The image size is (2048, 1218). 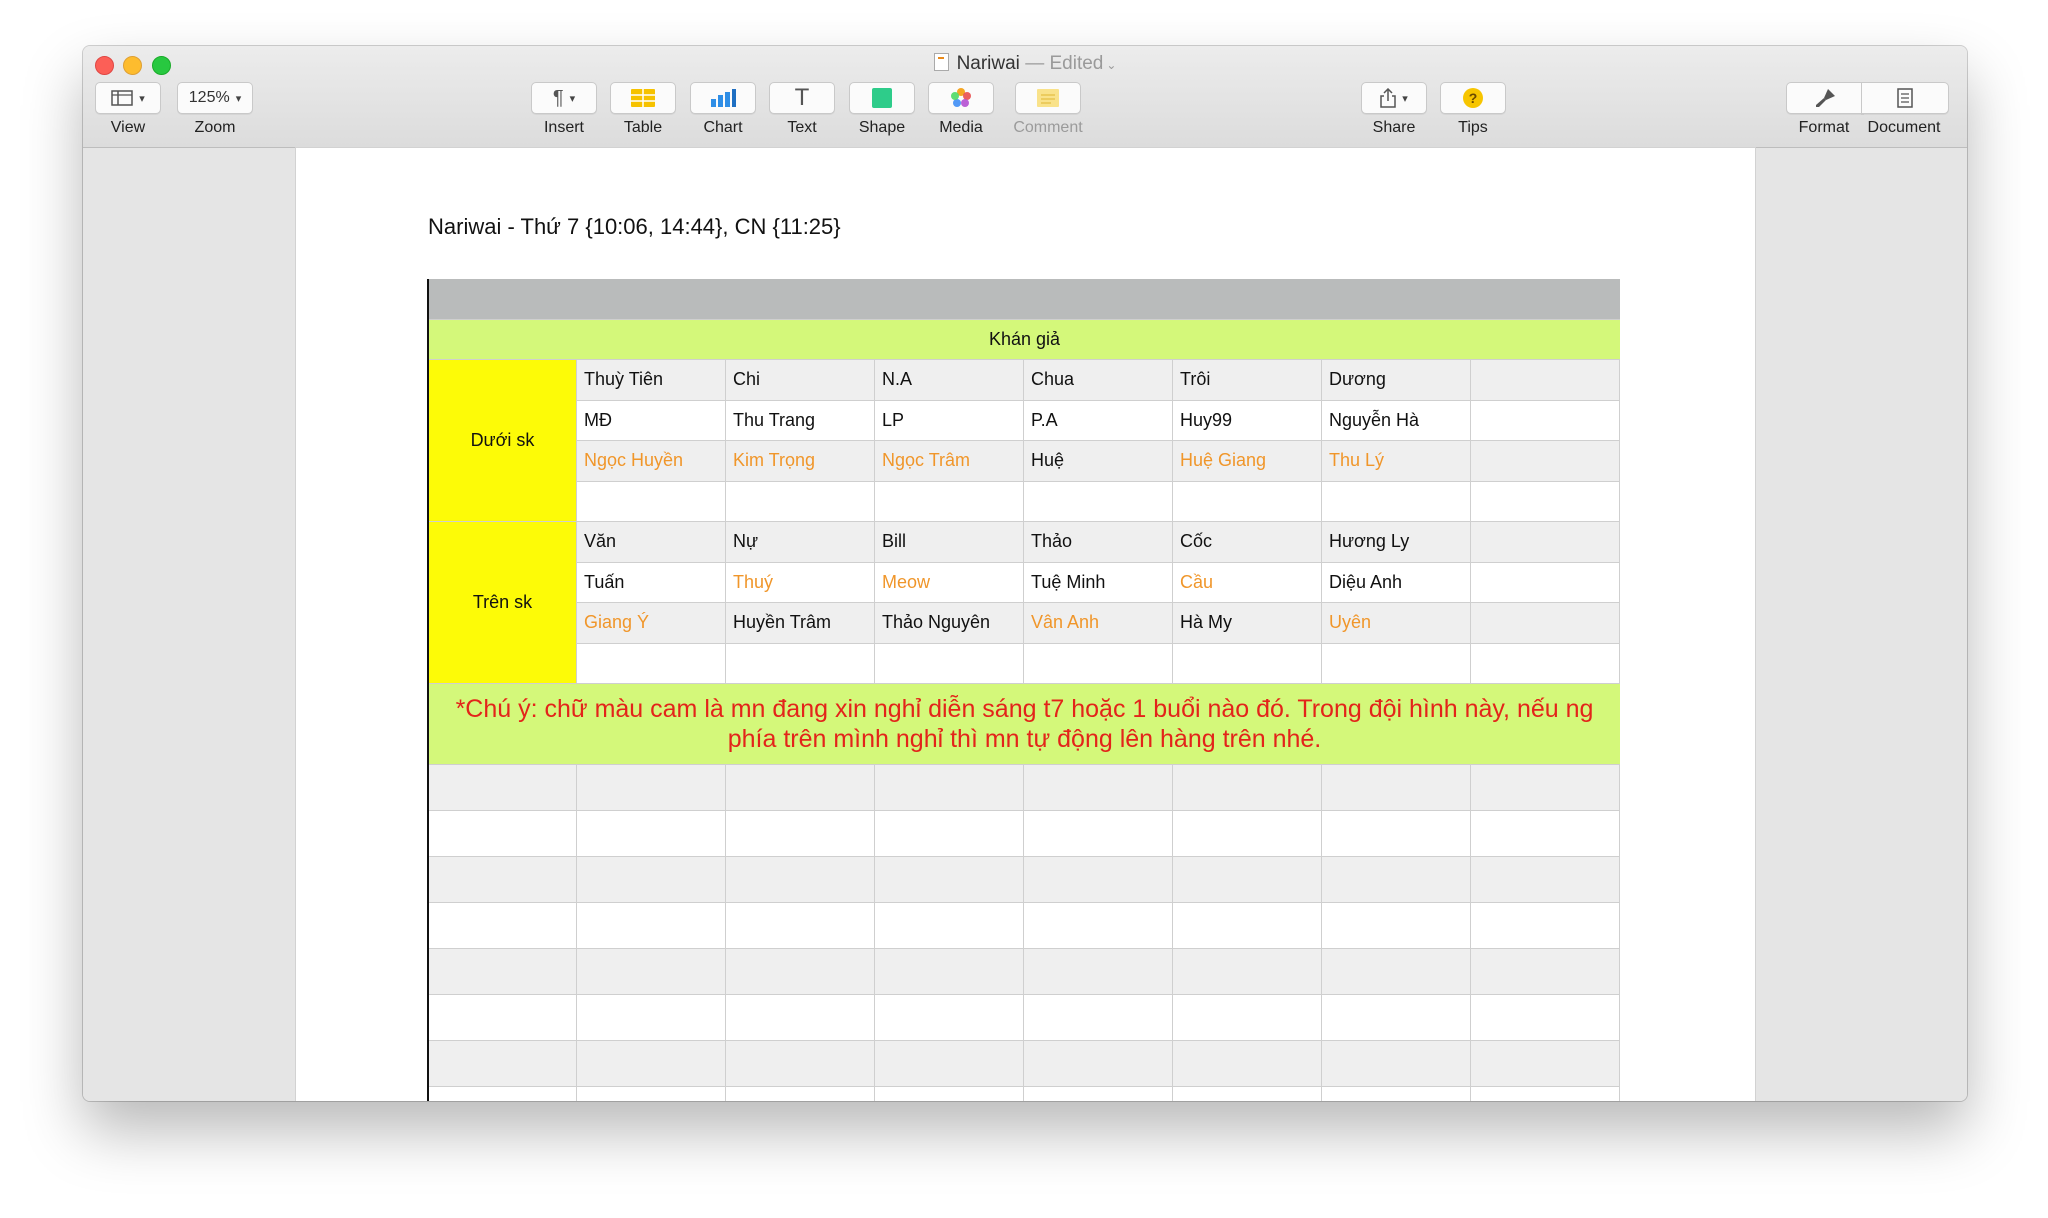 What do you see at coordinates (1396, 420) in the screenshot?
I see `table-cell: Nguyễn Hà` at bounding box center [1396, 420].